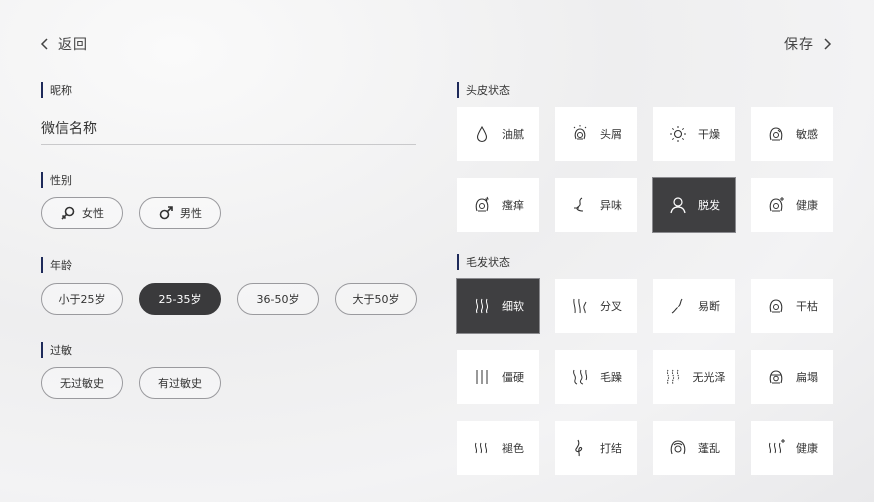 This screenshot has height=502, width=874. Describe the element at coordinates (68, 213) in the screenshot. I see `female-icon` at that location.